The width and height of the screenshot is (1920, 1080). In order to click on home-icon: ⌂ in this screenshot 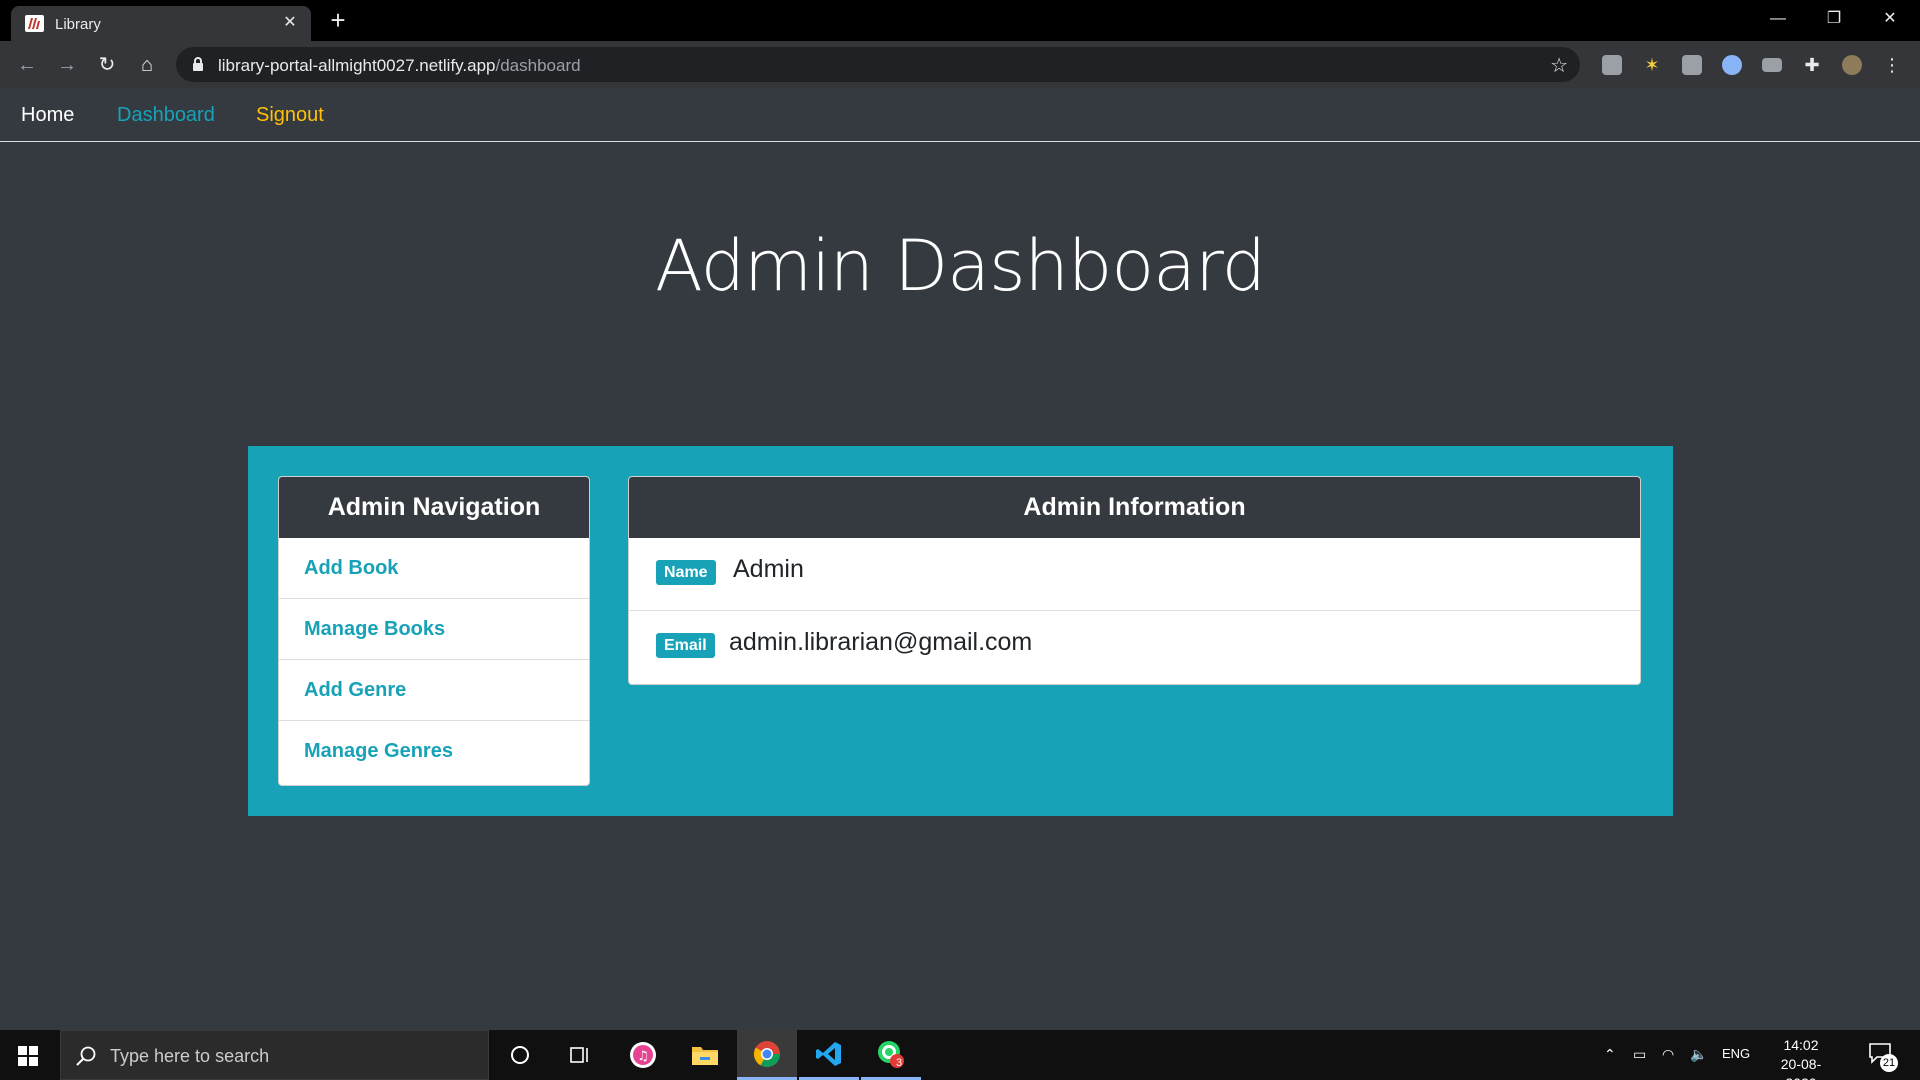, I will do `click(147, 65)`.